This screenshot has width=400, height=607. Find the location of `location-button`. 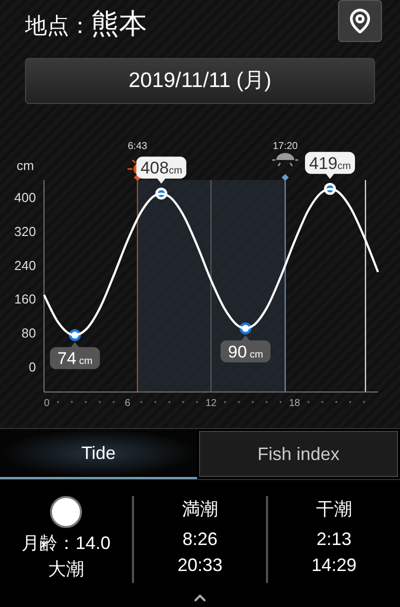

location-button is located at coordinates (360, 21).